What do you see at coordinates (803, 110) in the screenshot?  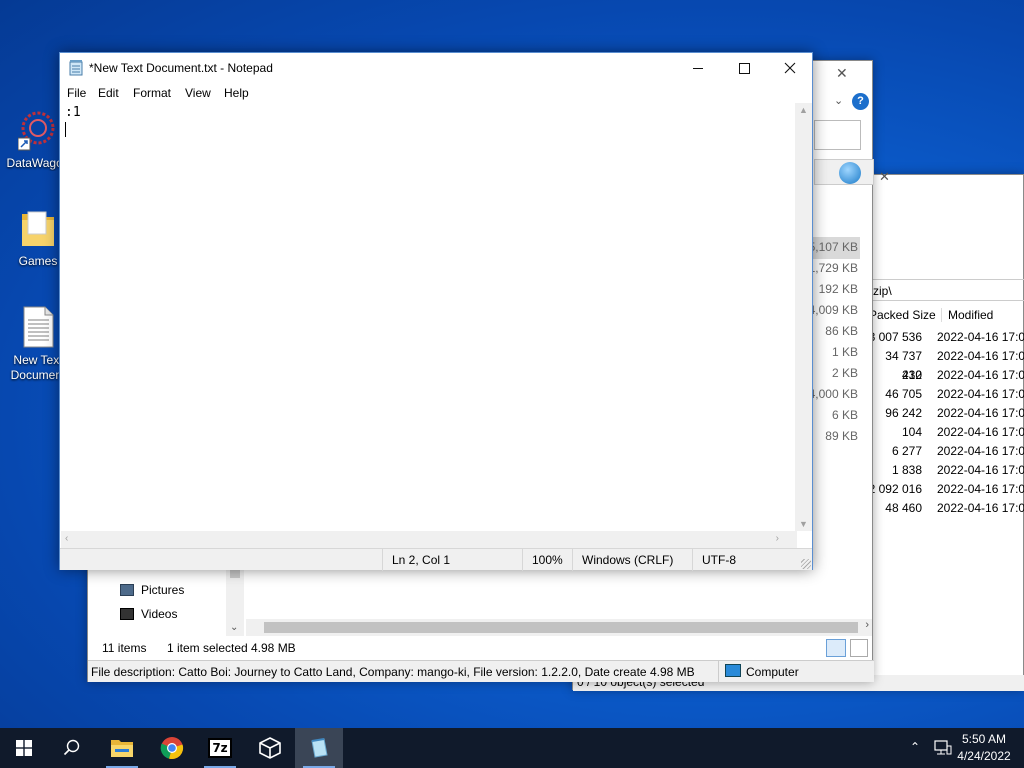 I see `scroll-up-icon: ▲` at bounding box center [803, 110].